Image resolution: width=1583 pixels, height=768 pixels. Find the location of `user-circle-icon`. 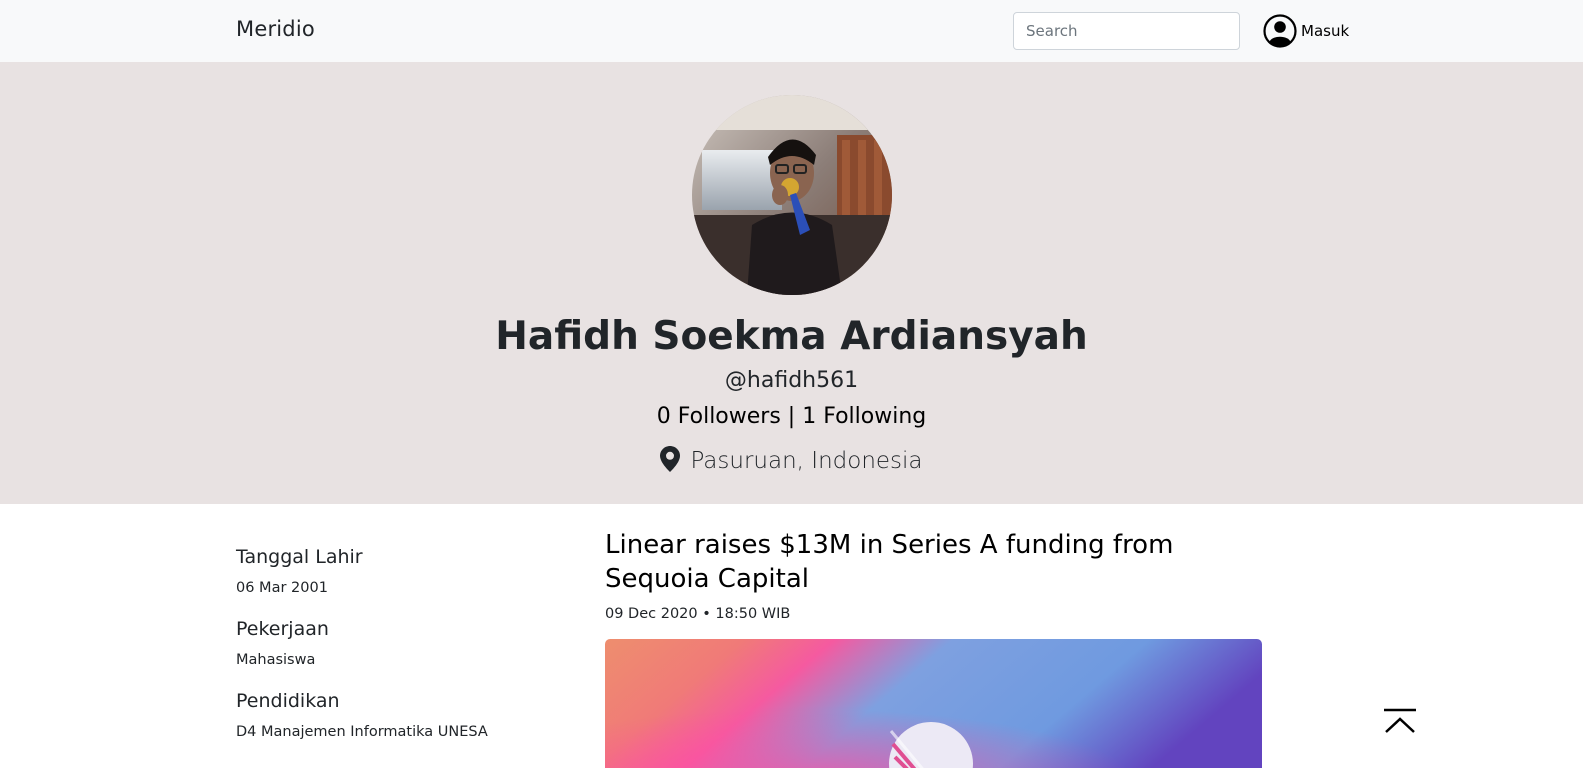

user-circle-icon is located at coordinates (1280, 31).